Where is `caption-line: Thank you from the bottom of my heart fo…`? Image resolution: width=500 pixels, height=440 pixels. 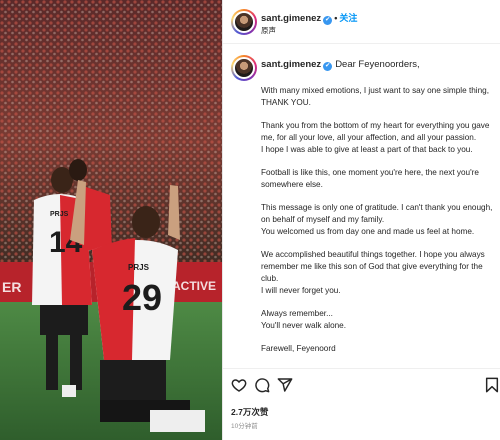
caption-line: Thank you from the bottom of my heart fo… is located at coordinates (375, 125).